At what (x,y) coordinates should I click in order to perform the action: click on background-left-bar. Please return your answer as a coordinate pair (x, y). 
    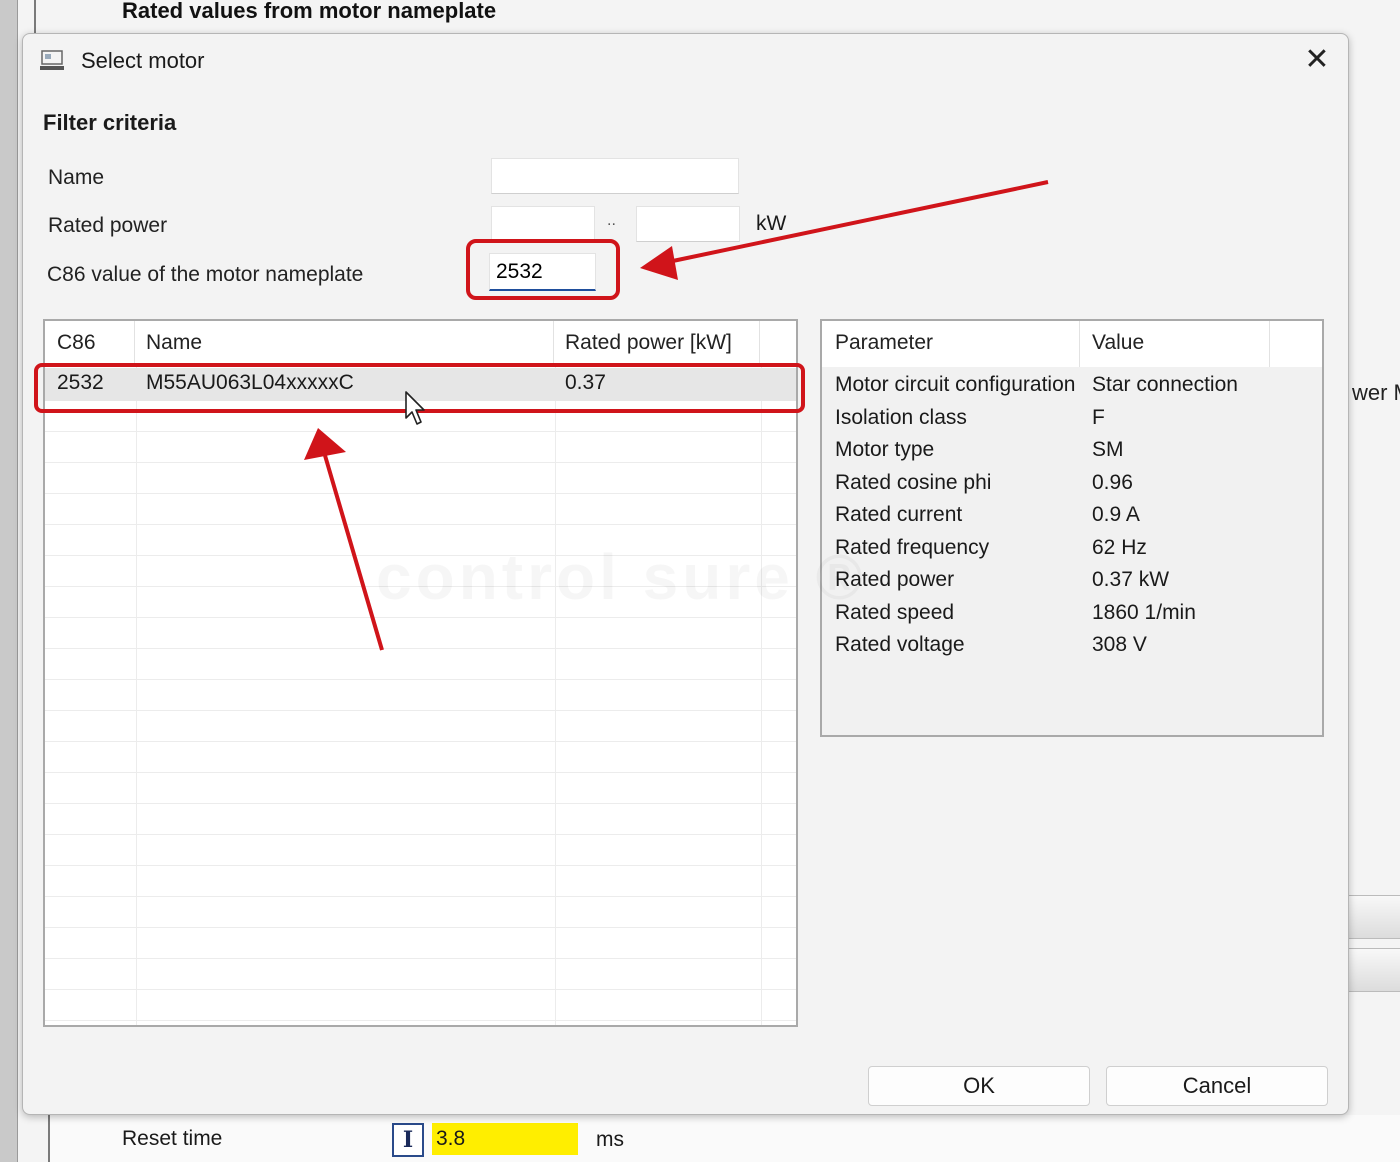
    Looking at the image, I should click on (9, 581).